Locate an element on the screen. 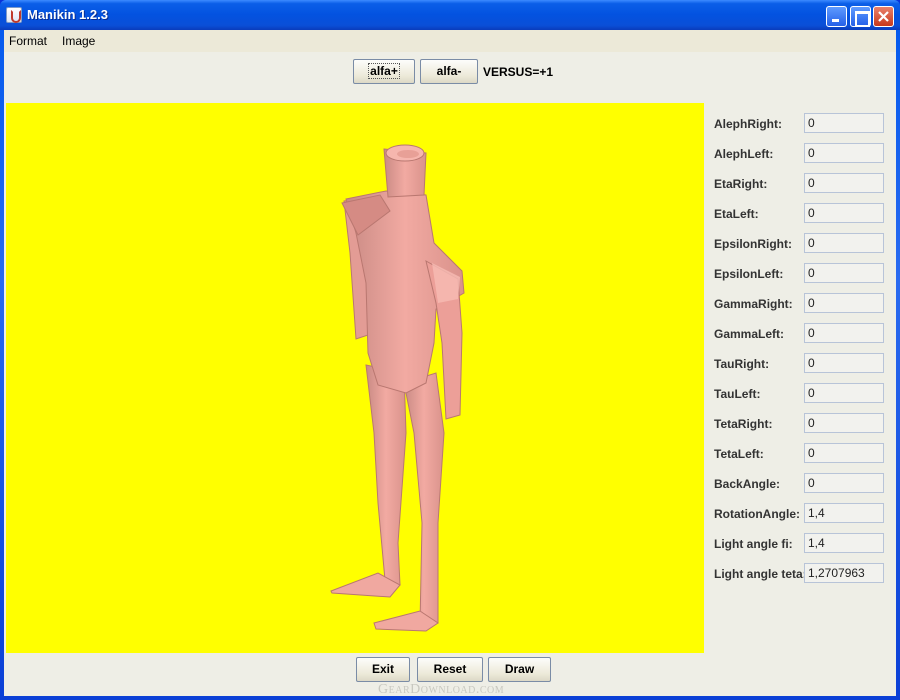 This screenshot has height=700, width=900. menu-format: Format is located at coordinates (28, 41).